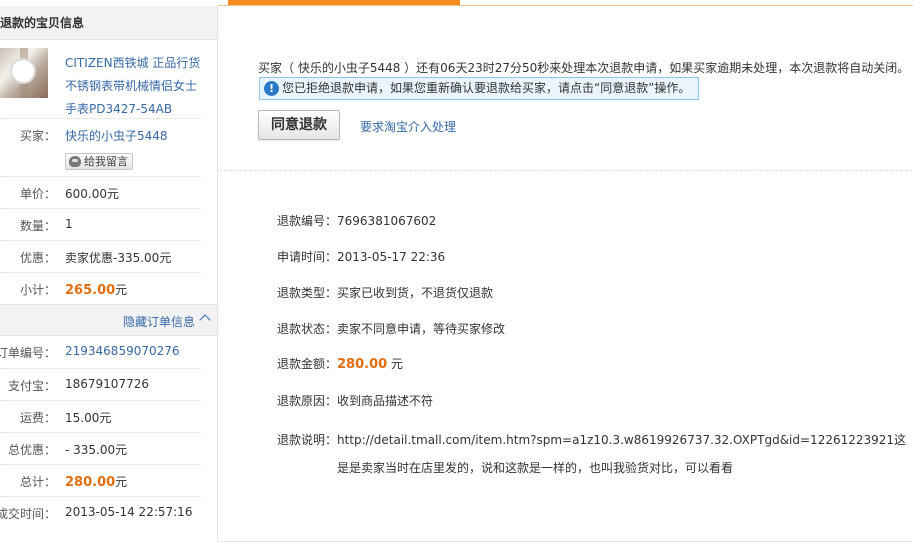  Describe the element at coordinates (362, 364) in the screenshot. I see `refund-amount: 280.00` at that location.